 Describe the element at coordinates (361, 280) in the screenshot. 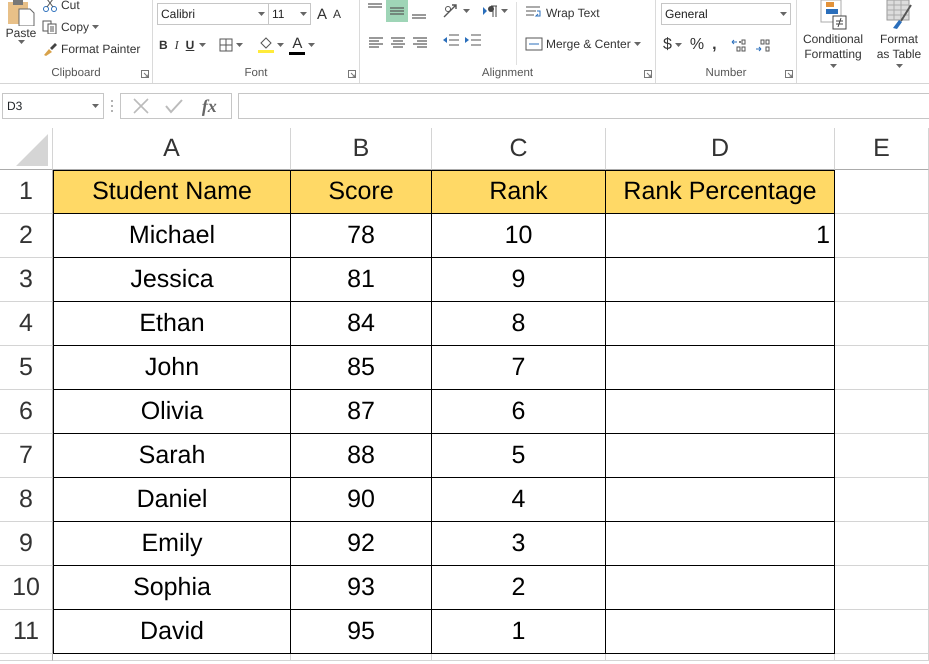

I see `table-cell: 81` at that location.